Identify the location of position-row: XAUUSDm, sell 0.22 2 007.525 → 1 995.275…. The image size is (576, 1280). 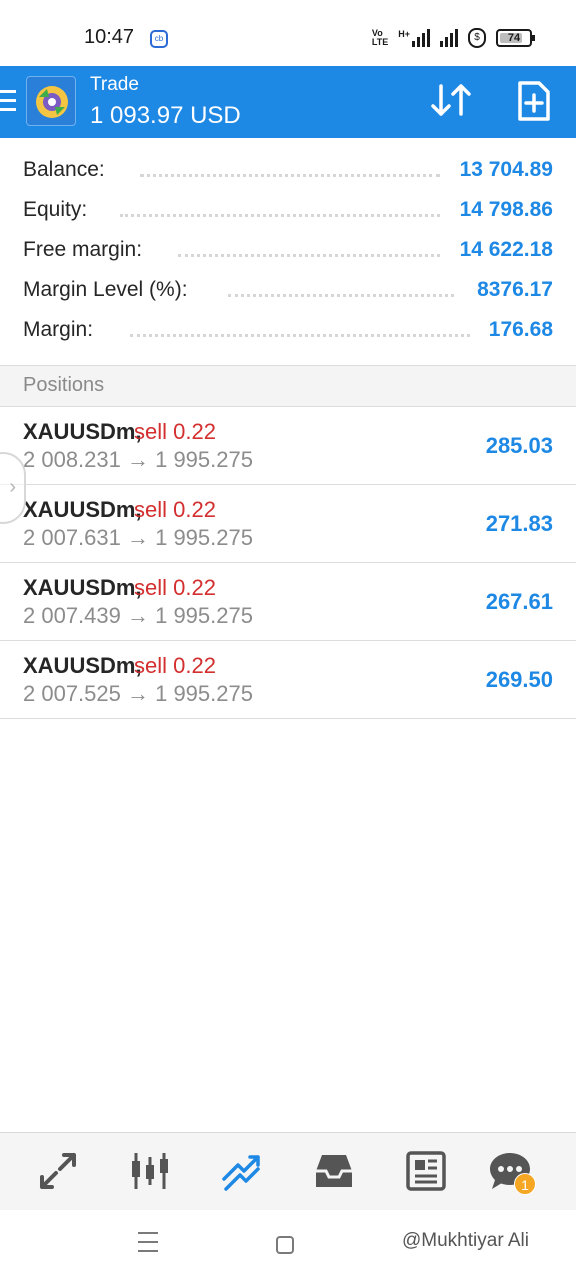
(288, 680).